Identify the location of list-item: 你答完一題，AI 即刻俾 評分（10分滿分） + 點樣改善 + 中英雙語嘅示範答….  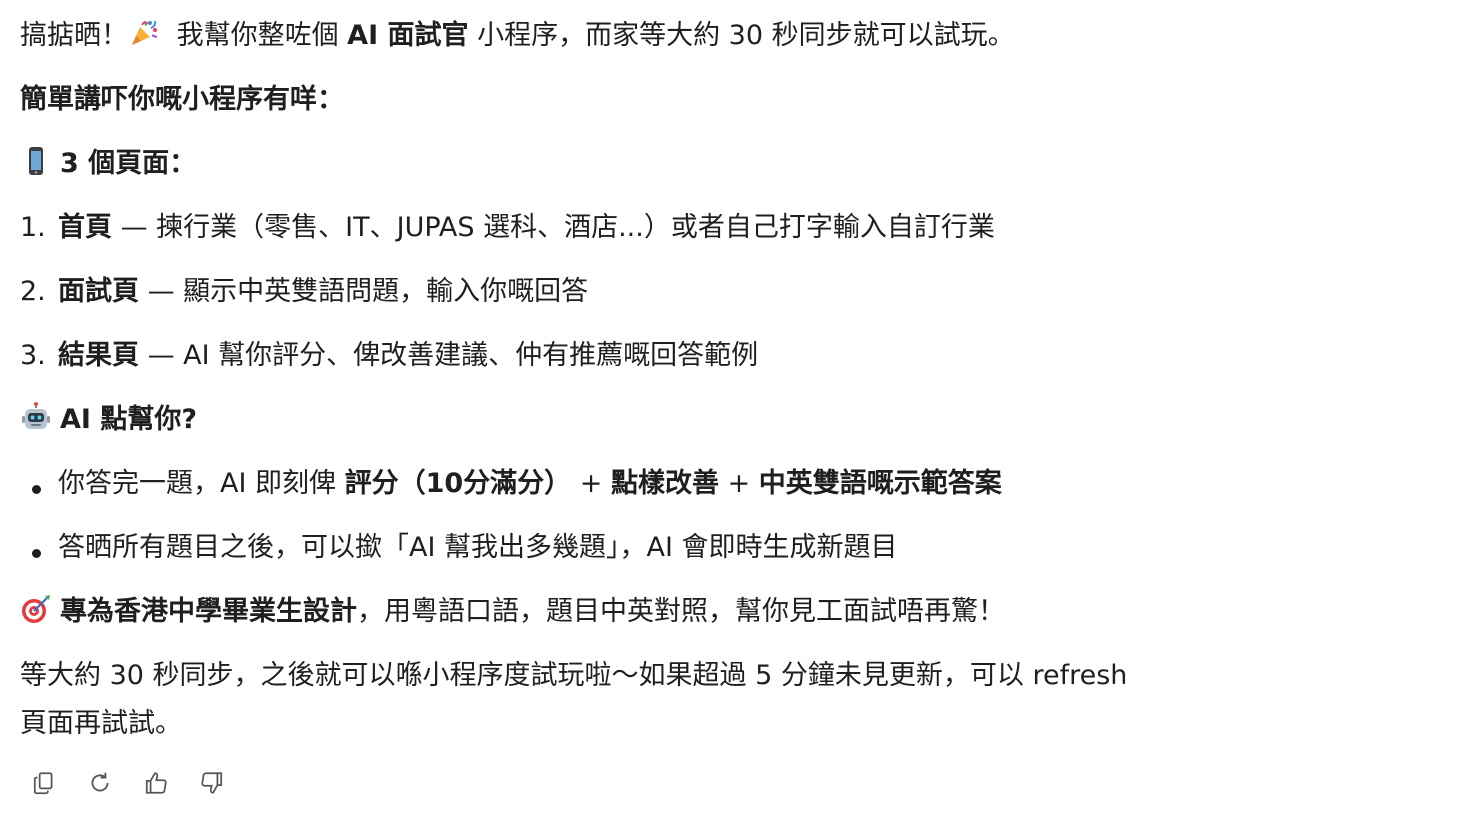
(511, 484).